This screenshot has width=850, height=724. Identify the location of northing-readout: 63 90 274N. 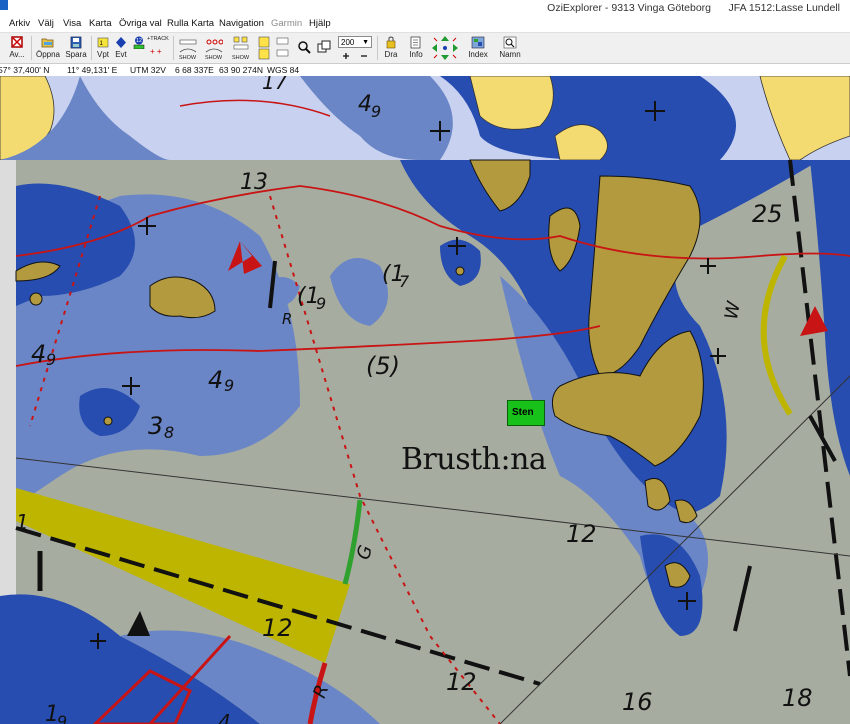
(241, 70).